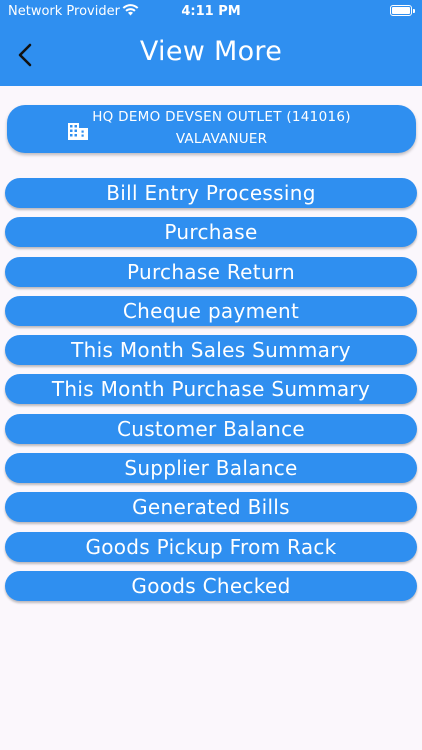 This screenshot has height=750, width=422. What do you see at coordinates (211, 310) in the screenshot?
I see `cheque-payment-button: Cheque payment` at bounding box center [211, 310].